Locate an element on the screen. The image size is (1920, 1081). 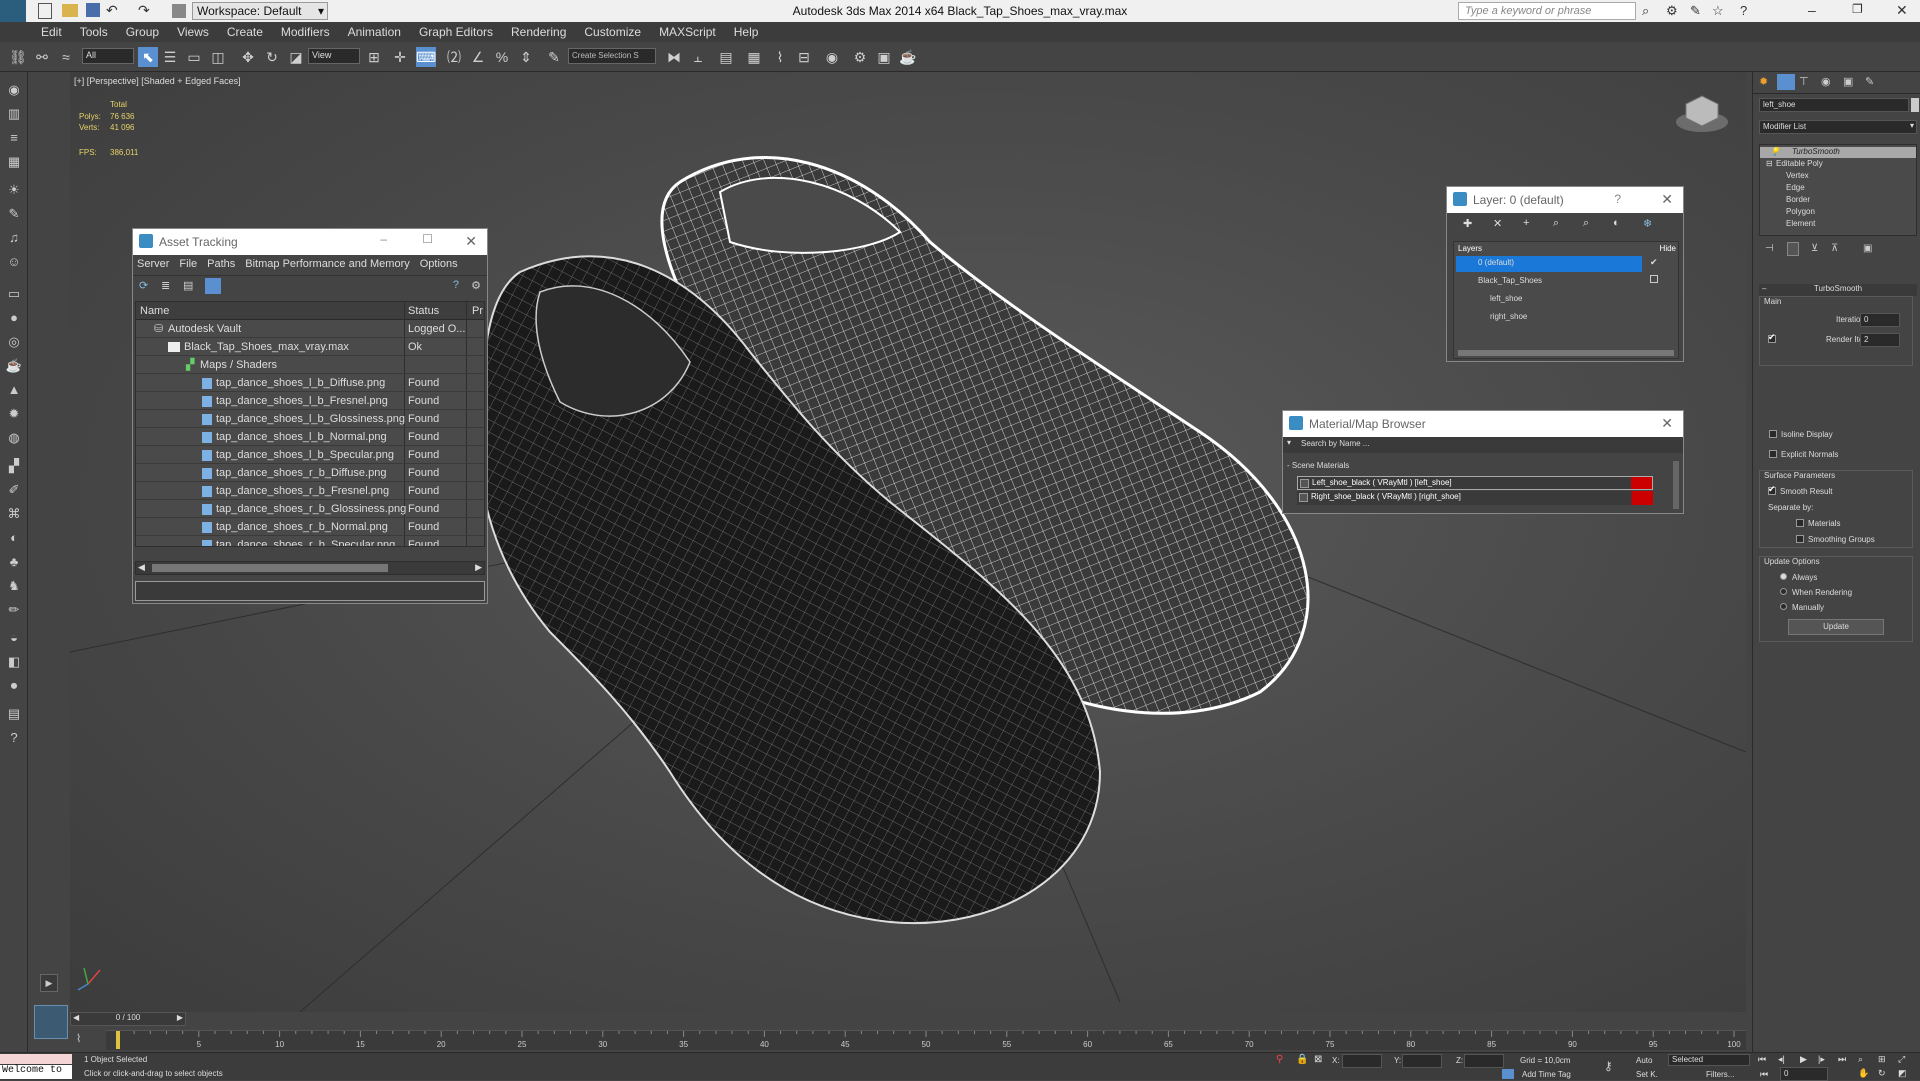
table-view-icon: ▤ is located at coordinates (188, 285).